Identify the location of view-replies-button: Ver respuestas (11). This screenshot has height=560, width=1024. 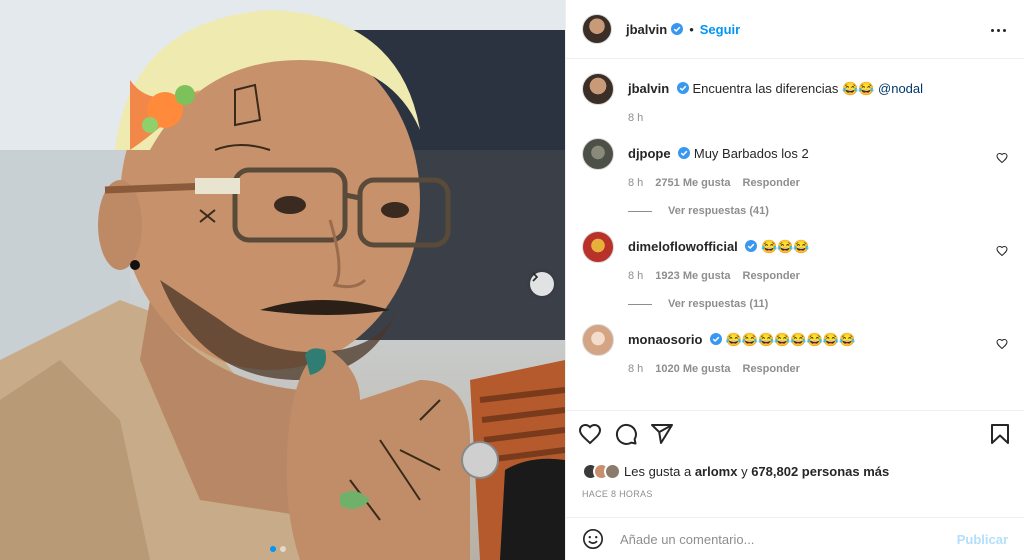
(818, 304).